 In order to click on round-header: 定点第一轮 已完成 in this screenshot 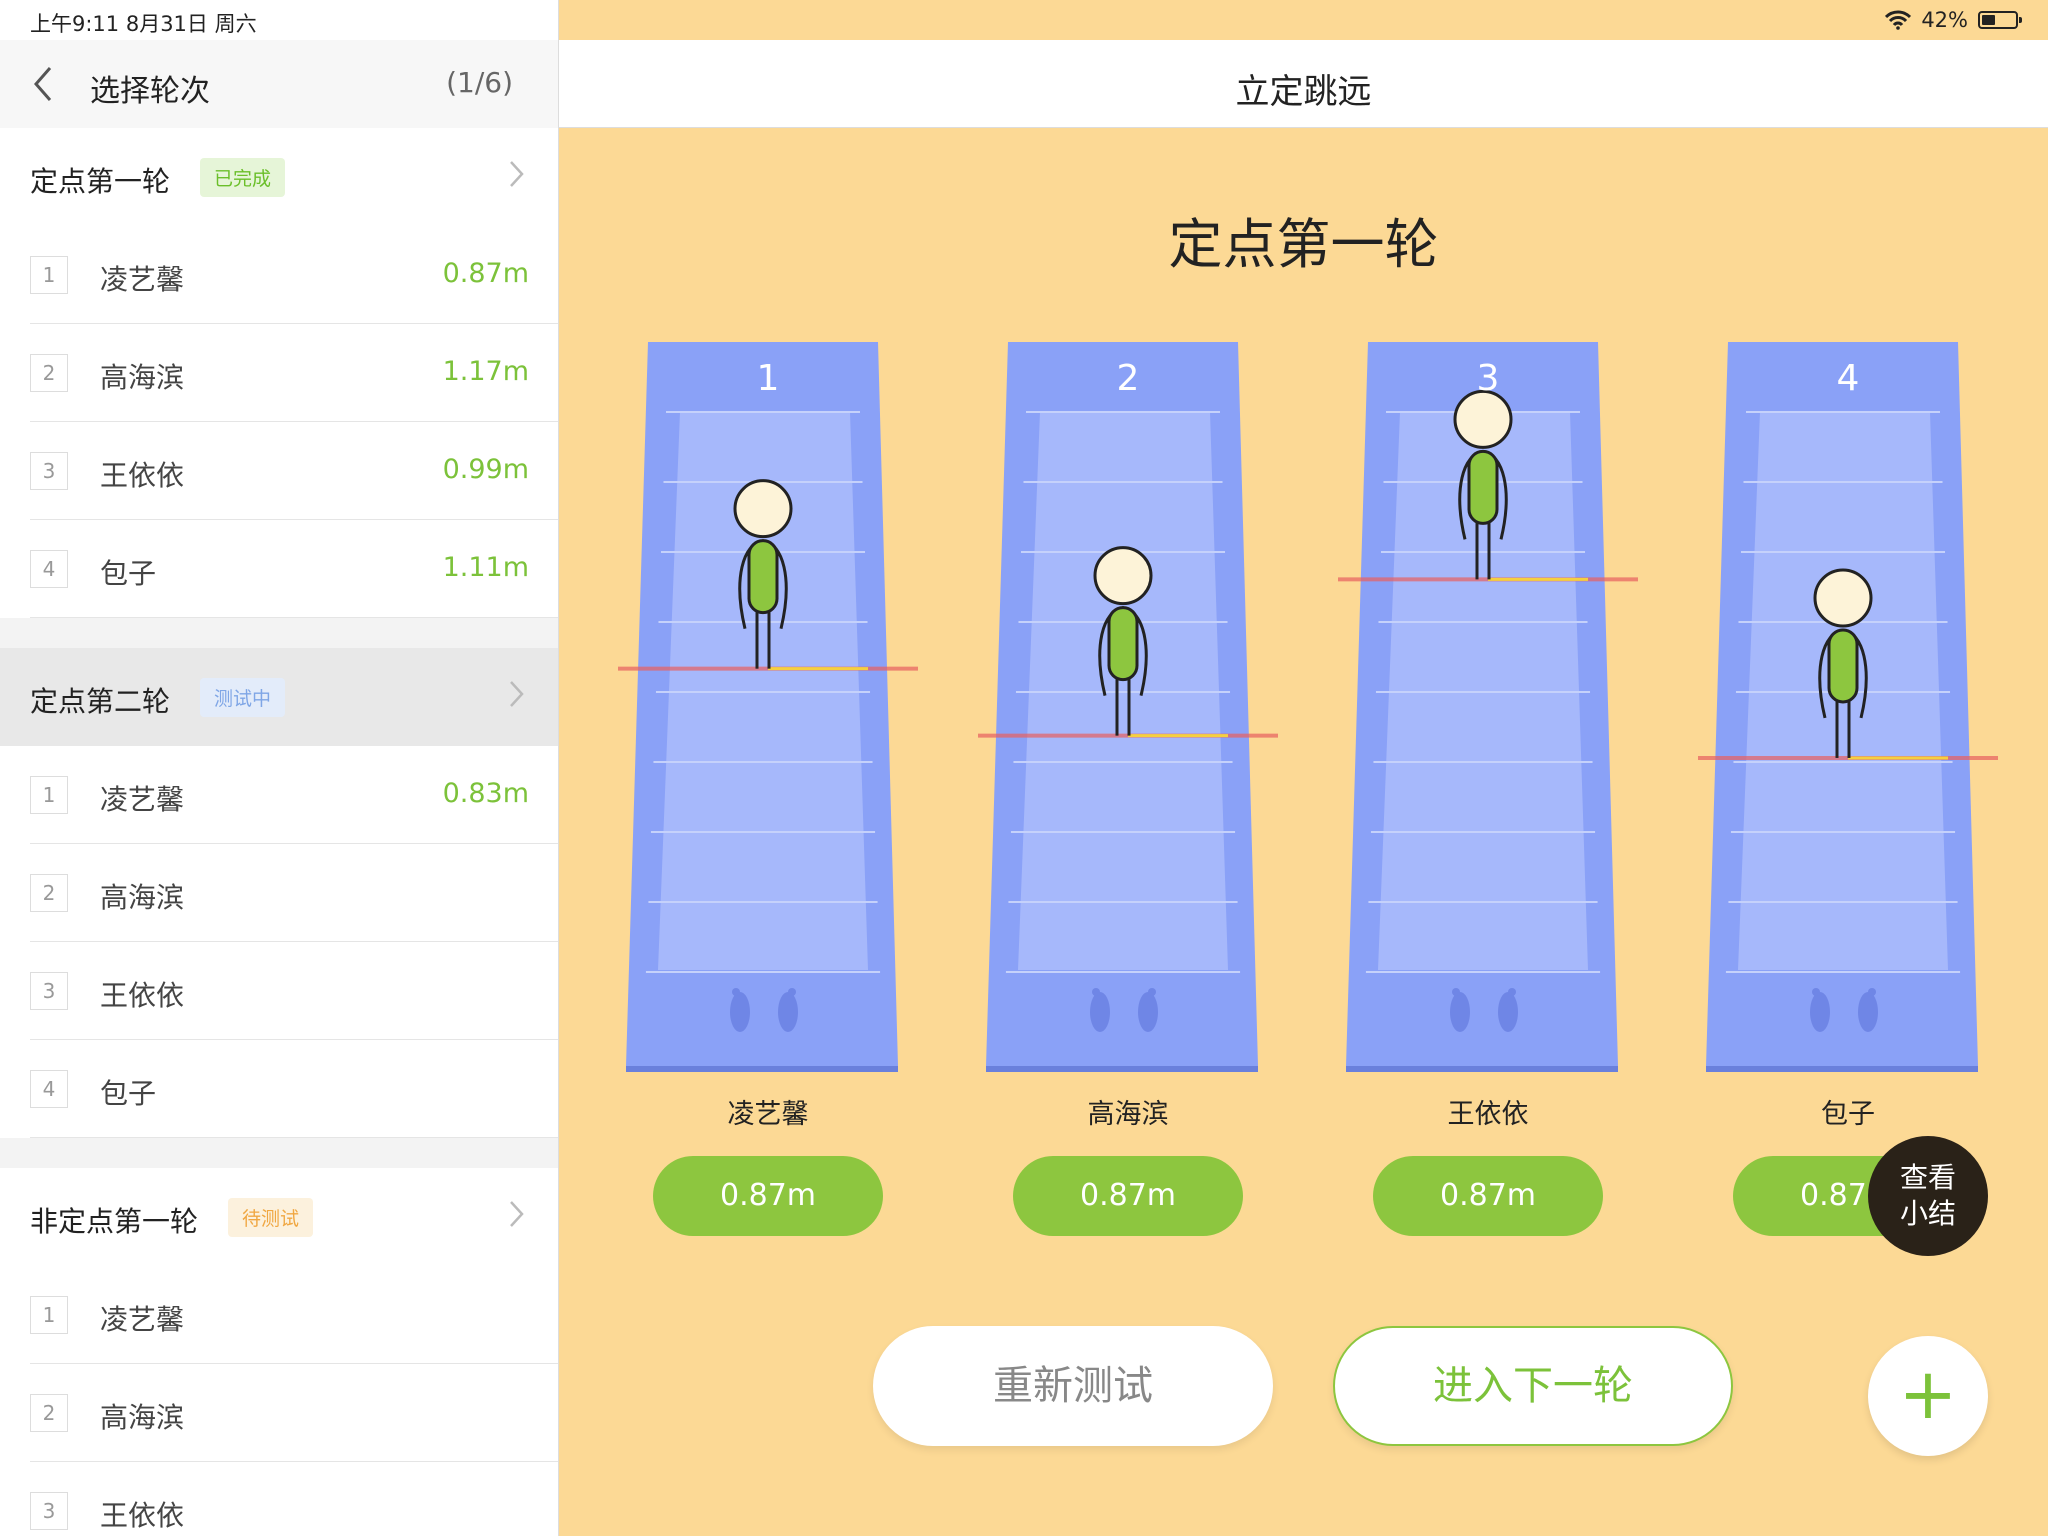, I will do `click(279, 177)`.